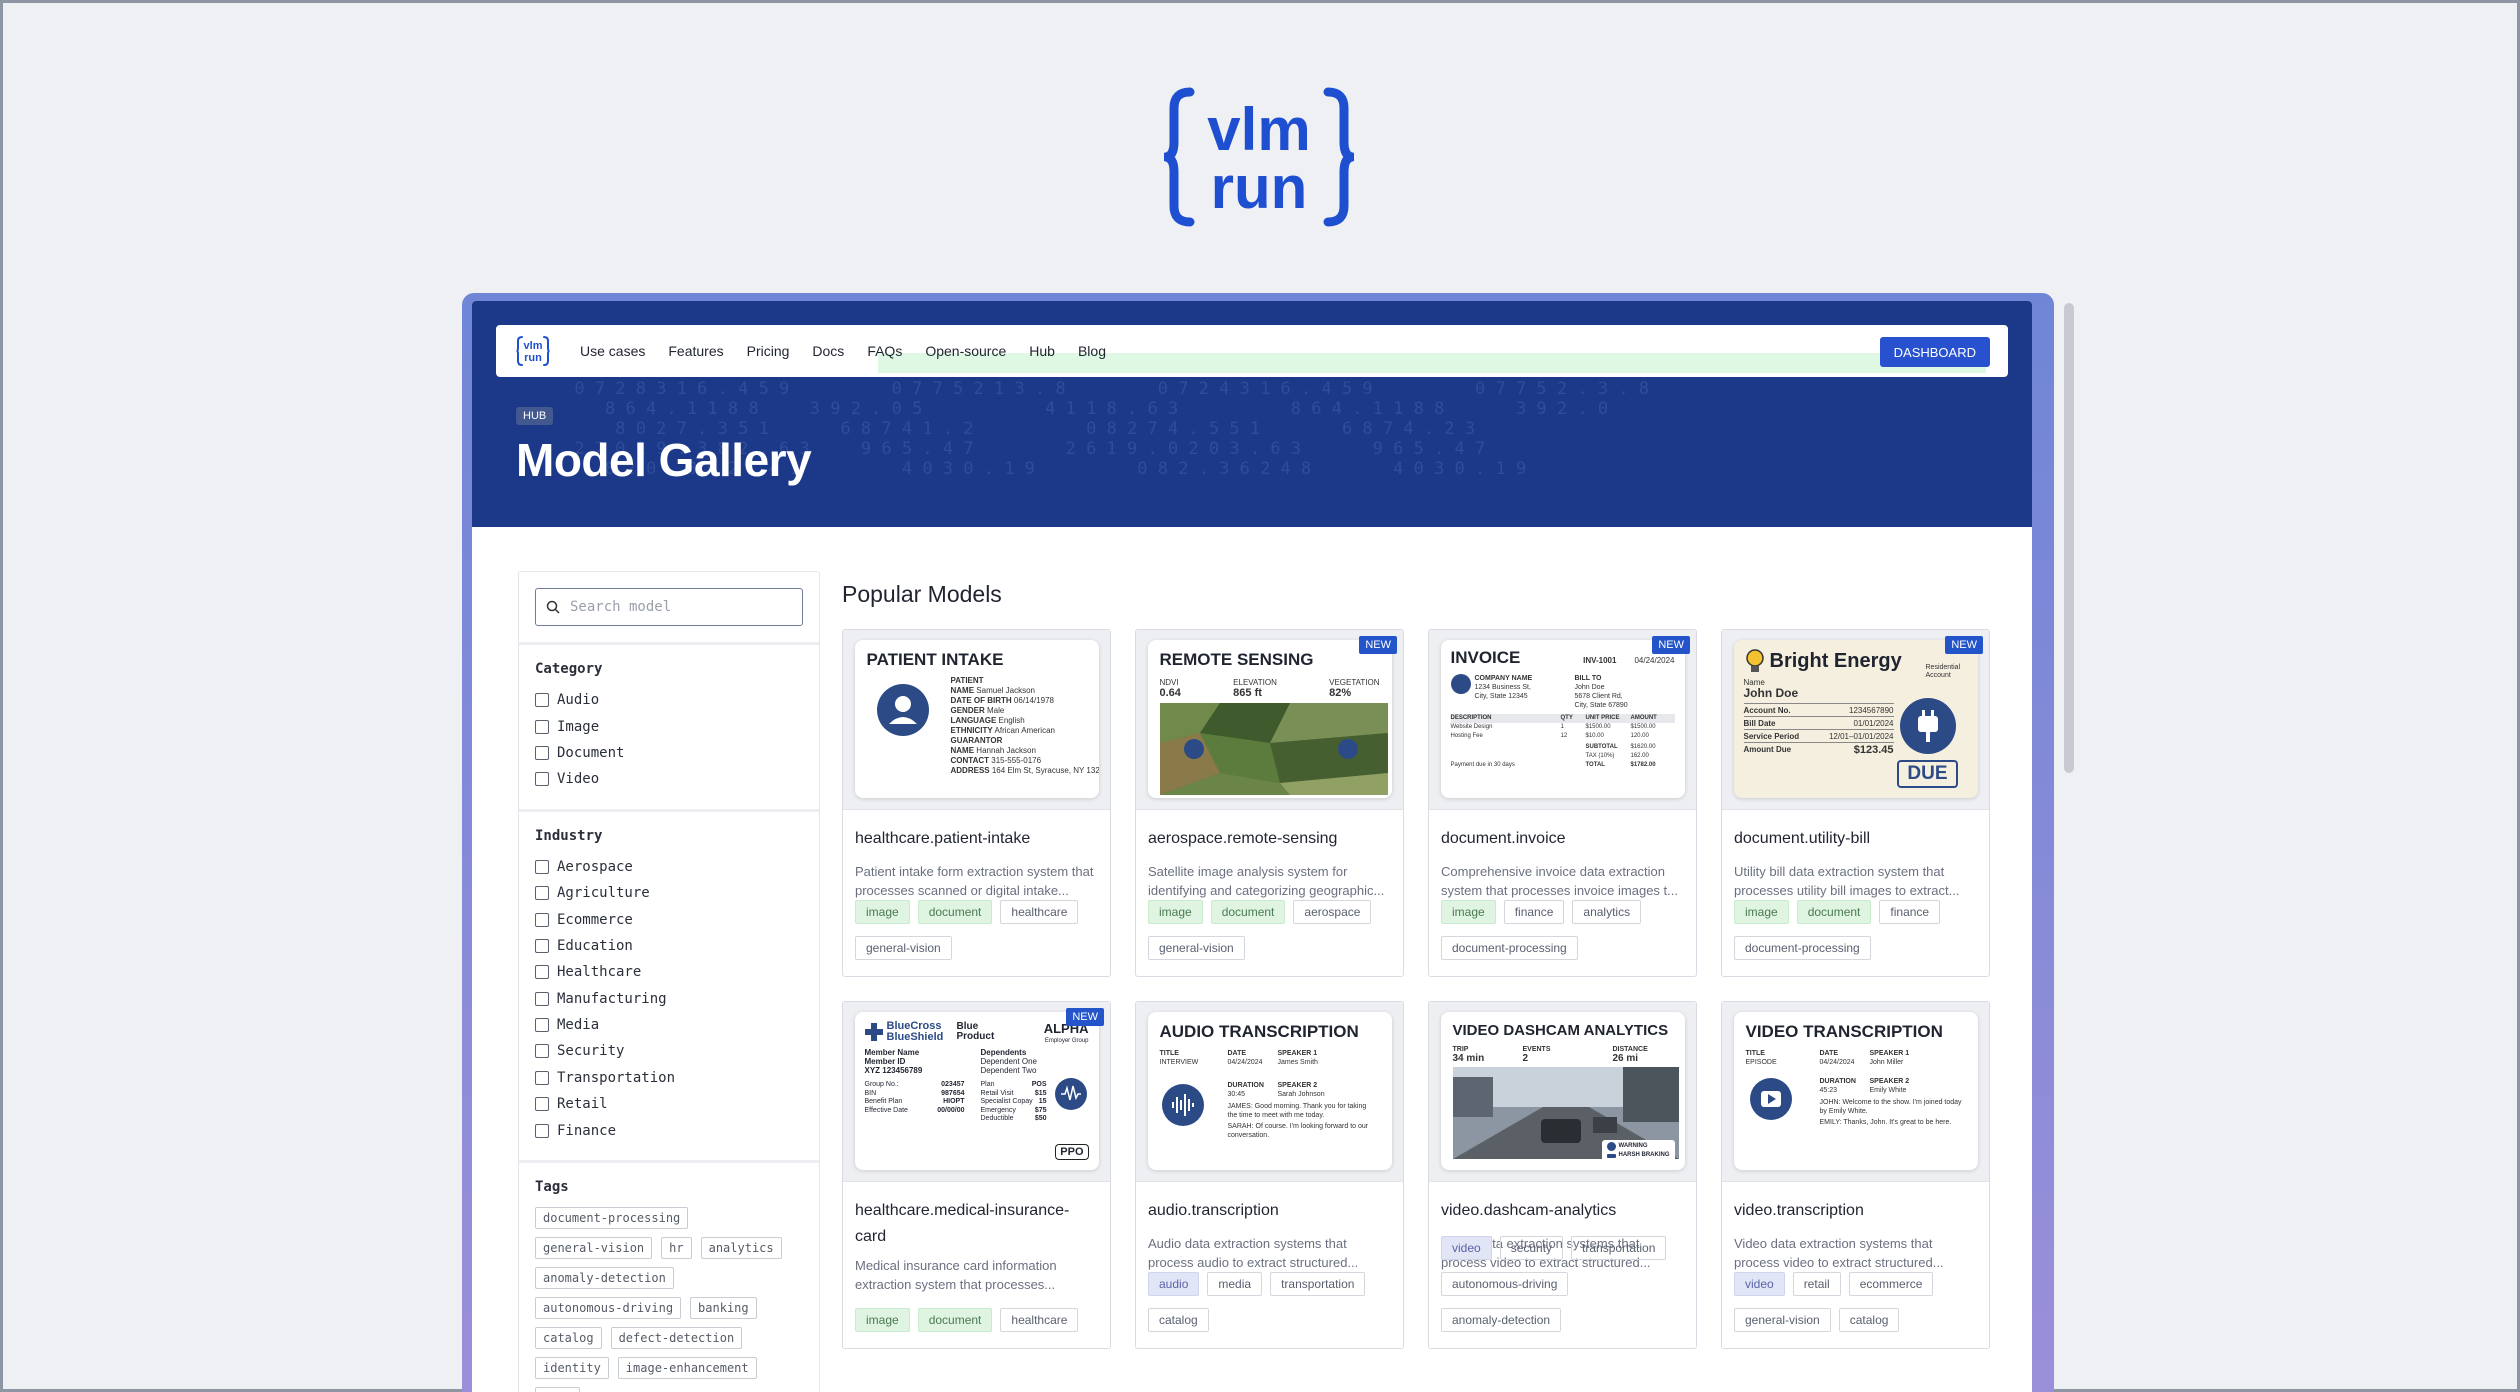 This screenshot has width=2520, height=1392. What do you see at coordinates (669, 893) in the screenshot?
I see `industry-agriculture-checkbox: Agriculture` at bounding box center [669, 893].